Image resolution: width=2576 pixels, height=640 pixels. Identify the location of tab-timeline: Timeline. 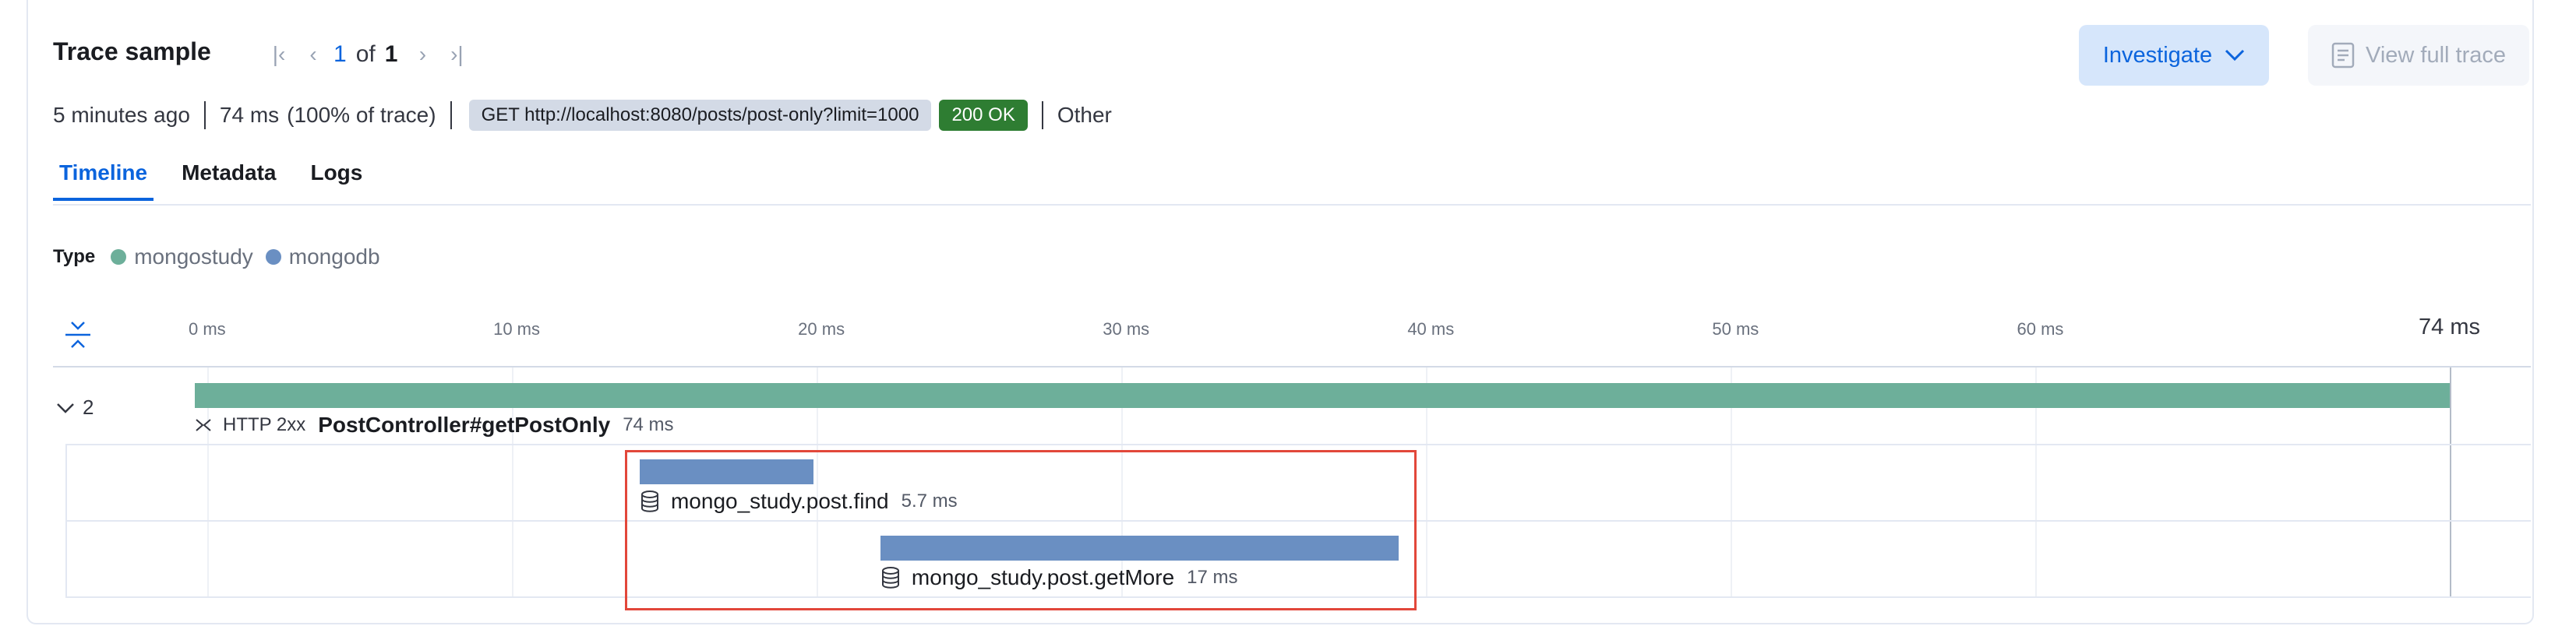
(103, 179).